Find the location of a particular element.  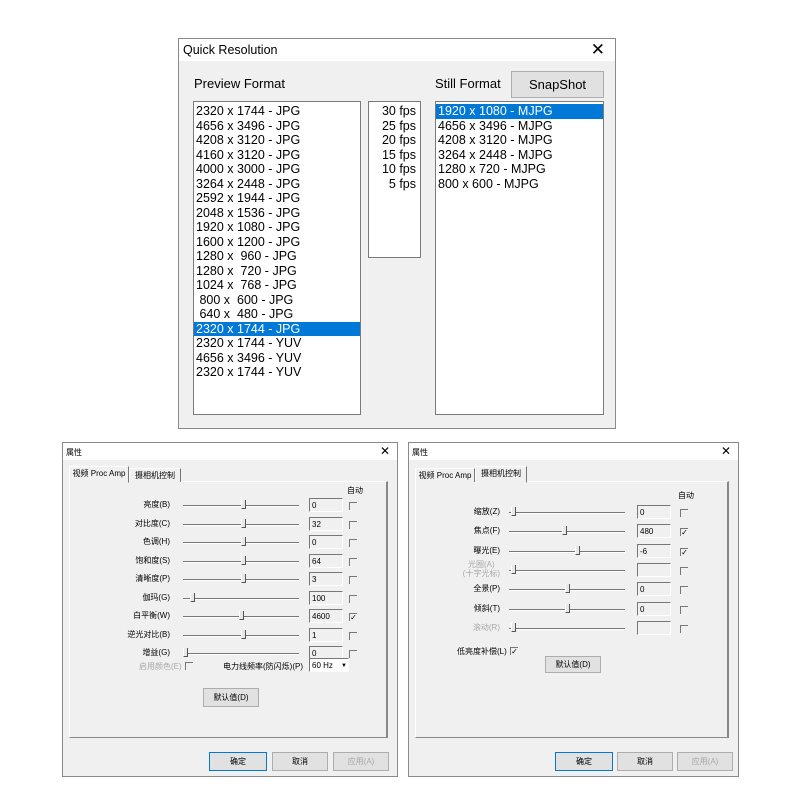

preview-format-item: 4160 x 3120 - JPG is located at coordinates (277, 155).